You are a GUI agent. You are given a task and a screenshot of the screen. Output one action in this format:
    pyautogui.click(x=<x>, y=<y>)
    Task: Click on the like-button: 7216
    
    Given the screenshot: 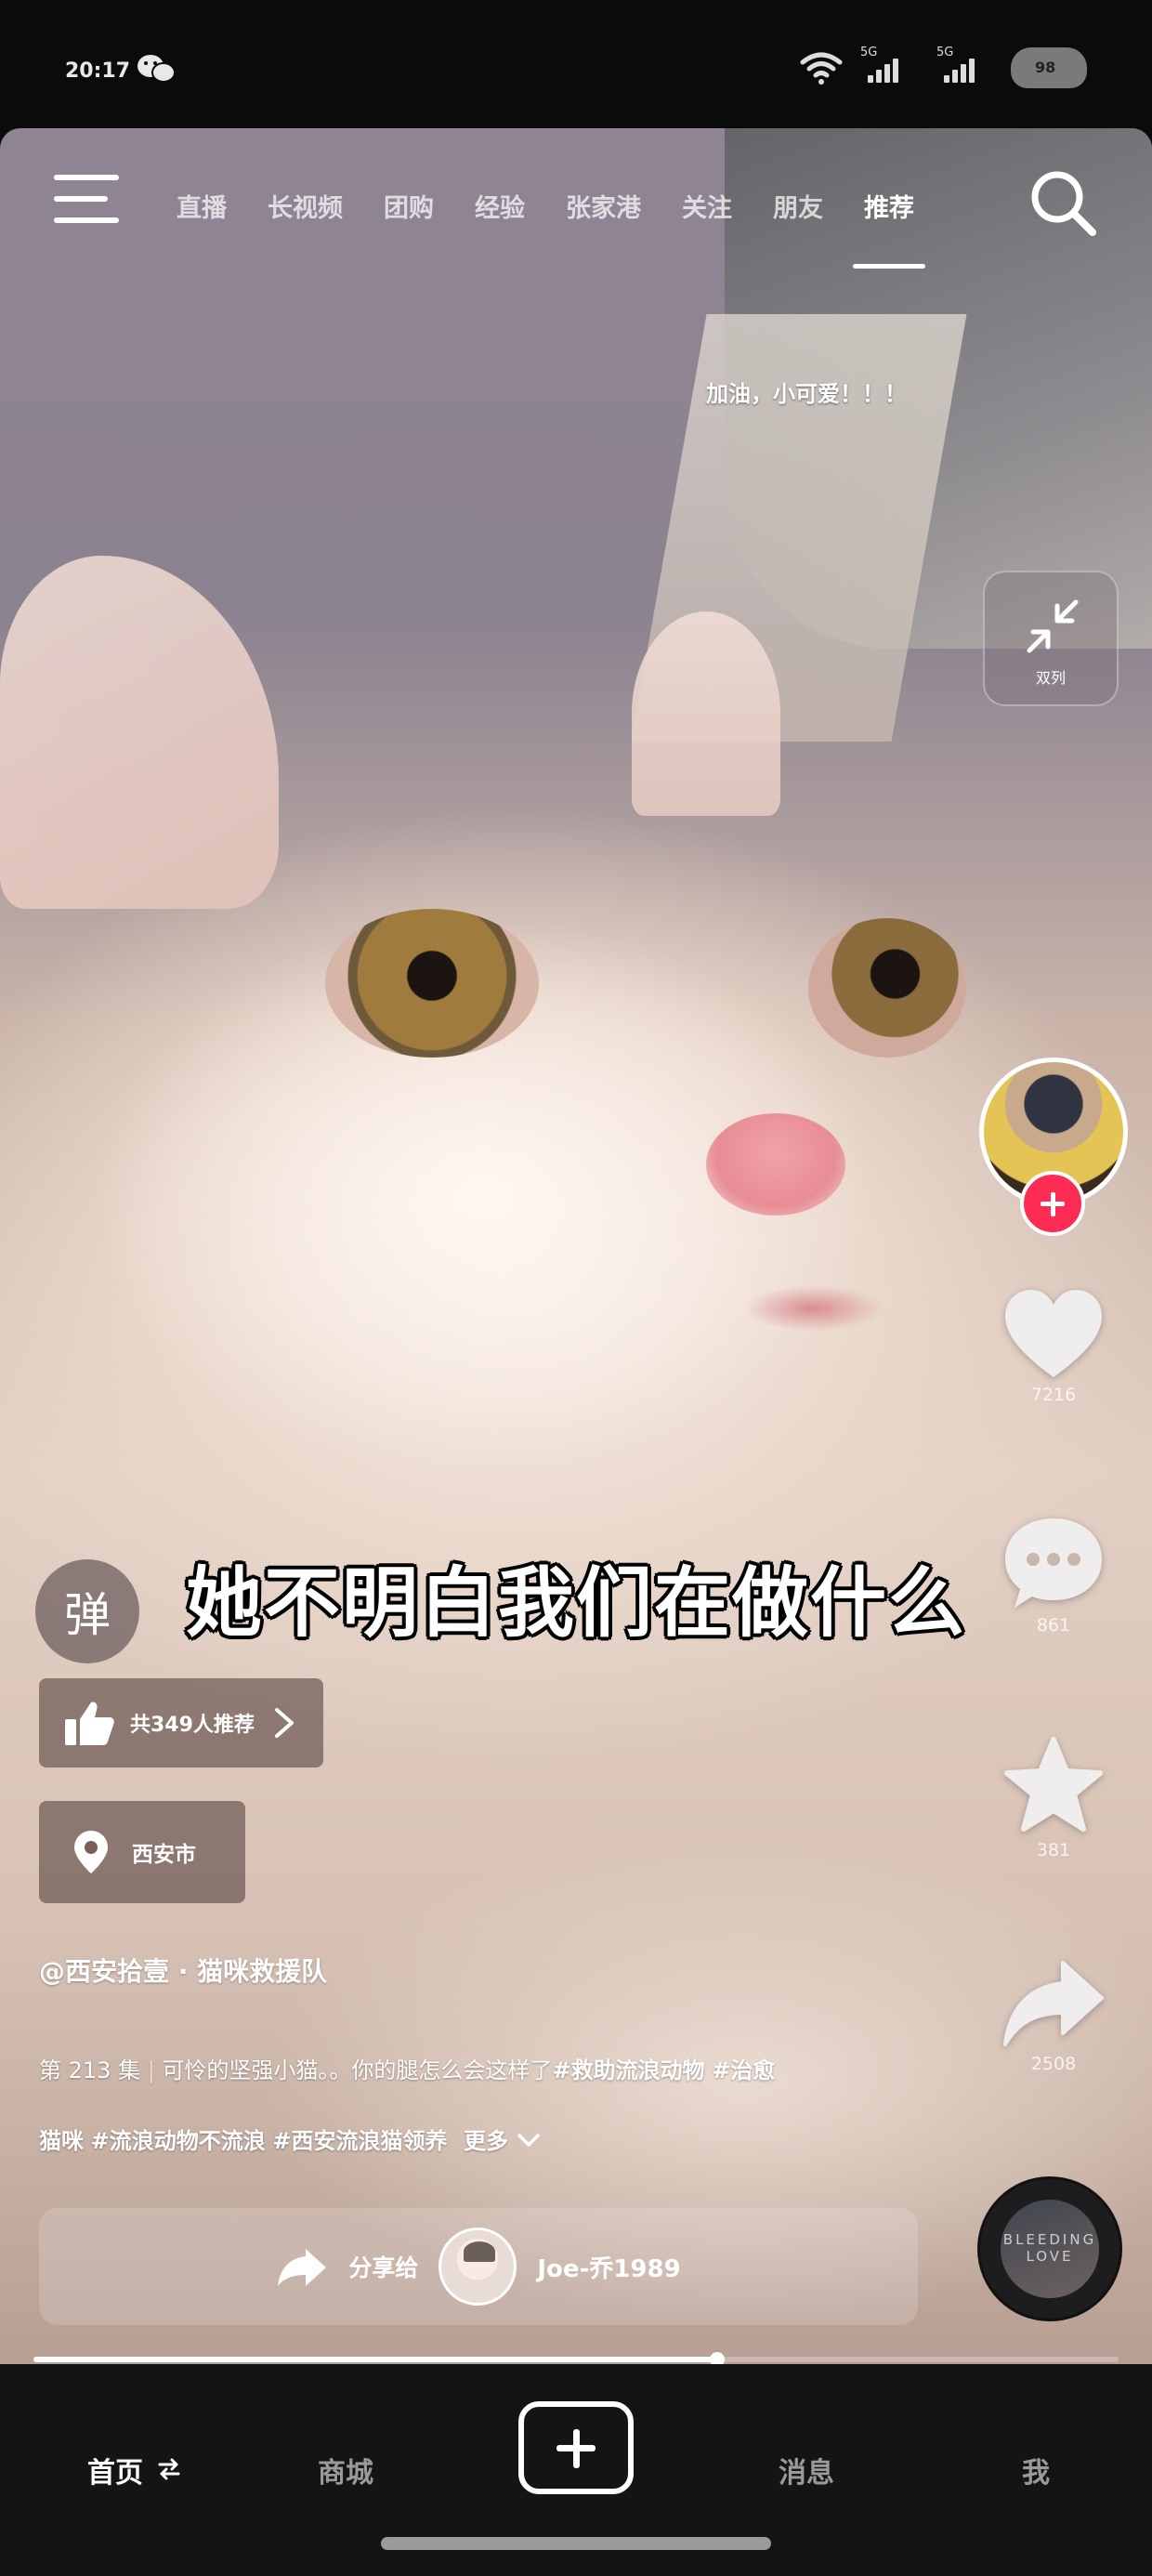 What is the action you would take?
    pyautogui.click(x=1053, y=1346)
    